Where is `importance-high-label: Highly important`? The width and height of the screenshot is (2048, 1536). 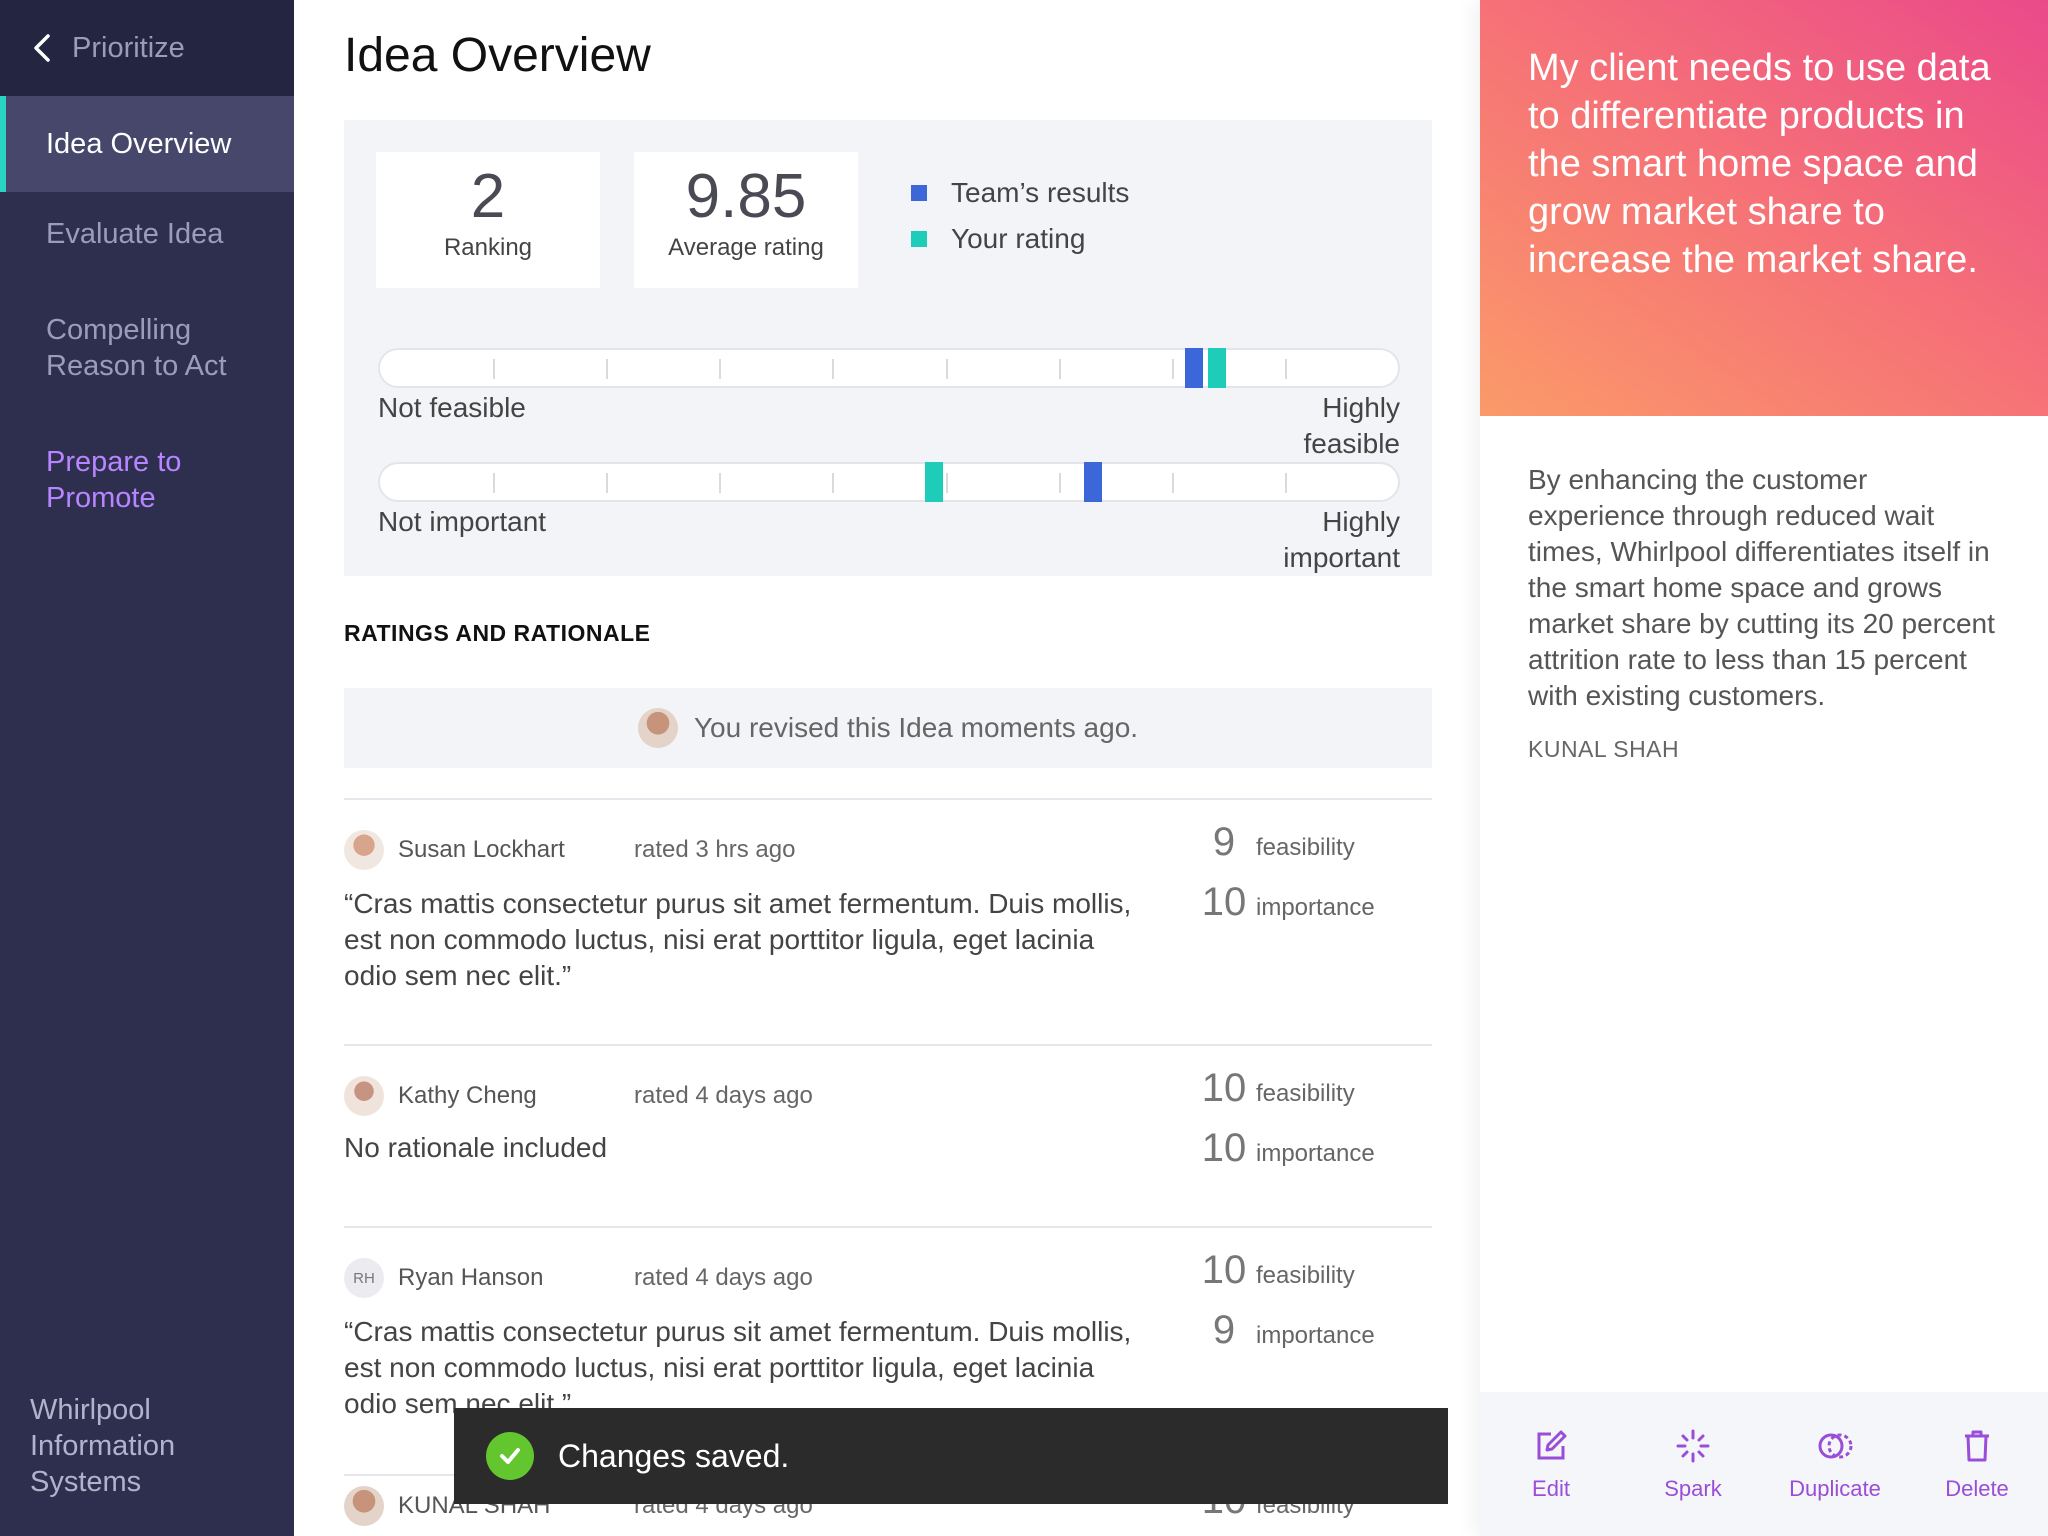 importance-high-label: Highly important is located at coordinates (1341, 539).